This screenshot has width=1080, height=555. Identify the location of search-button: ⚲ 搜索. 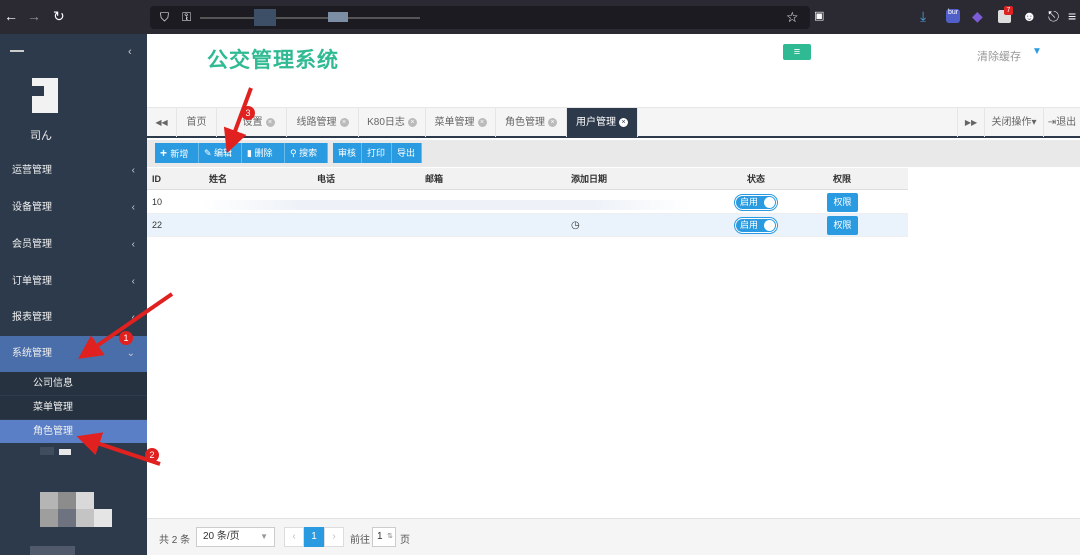
(306, 153).